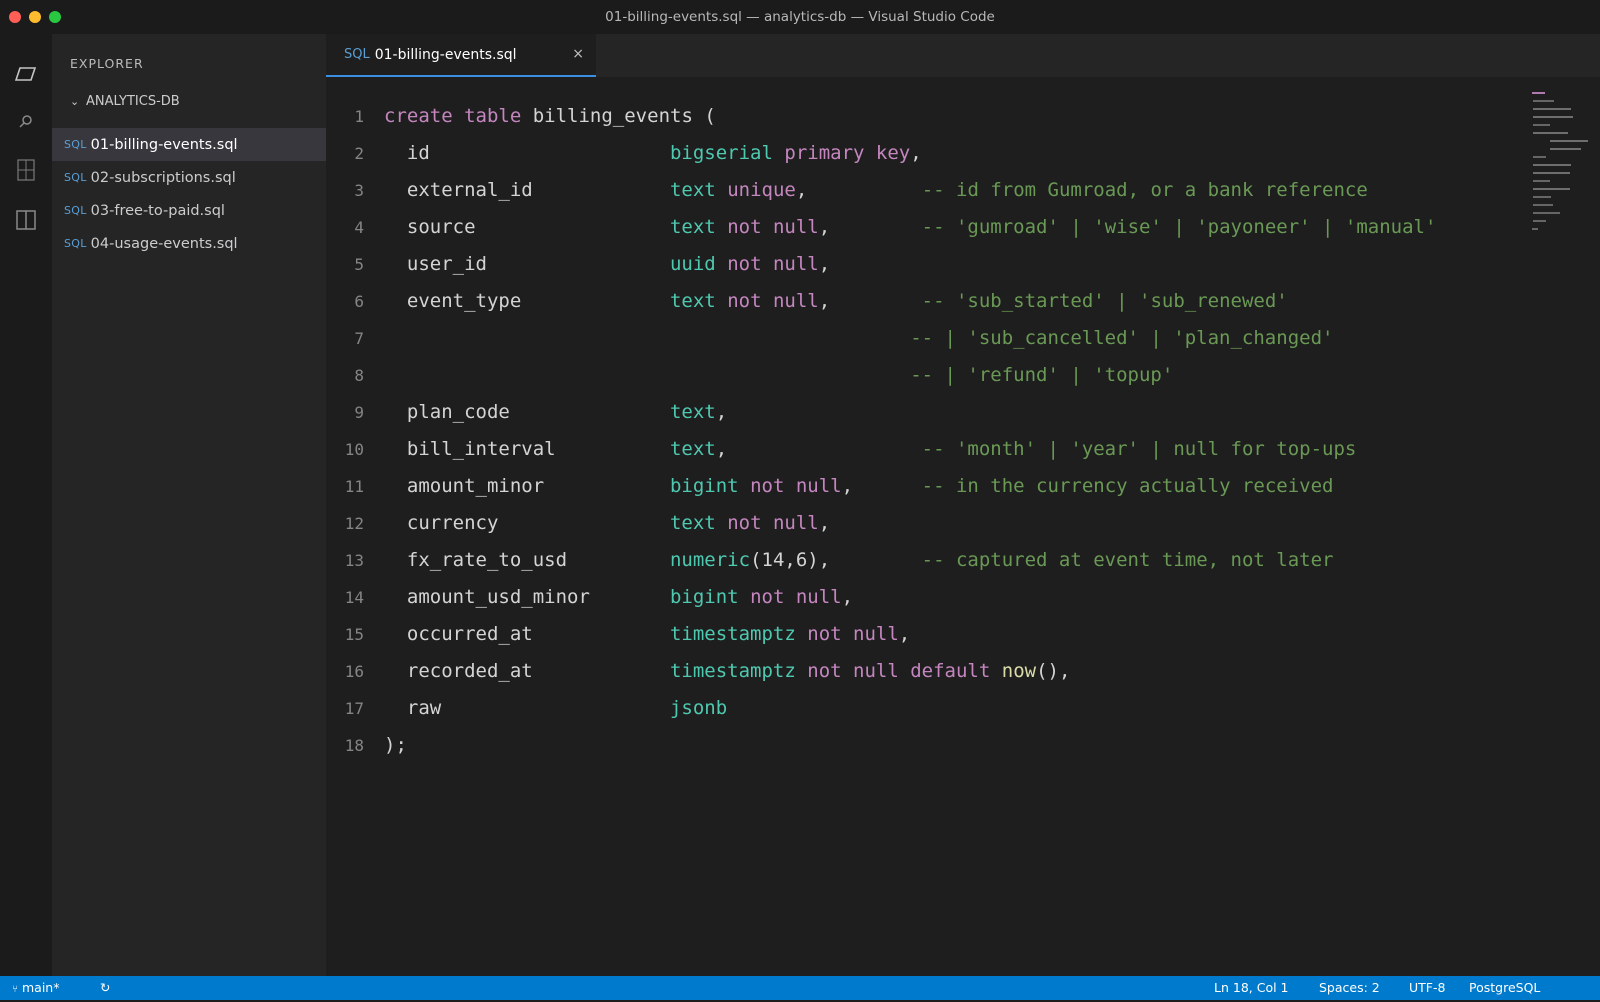  What do you see at coordinates (899, 671) in the screenshot?
I see `code-token: not null default` at bounding box center [899, 671].